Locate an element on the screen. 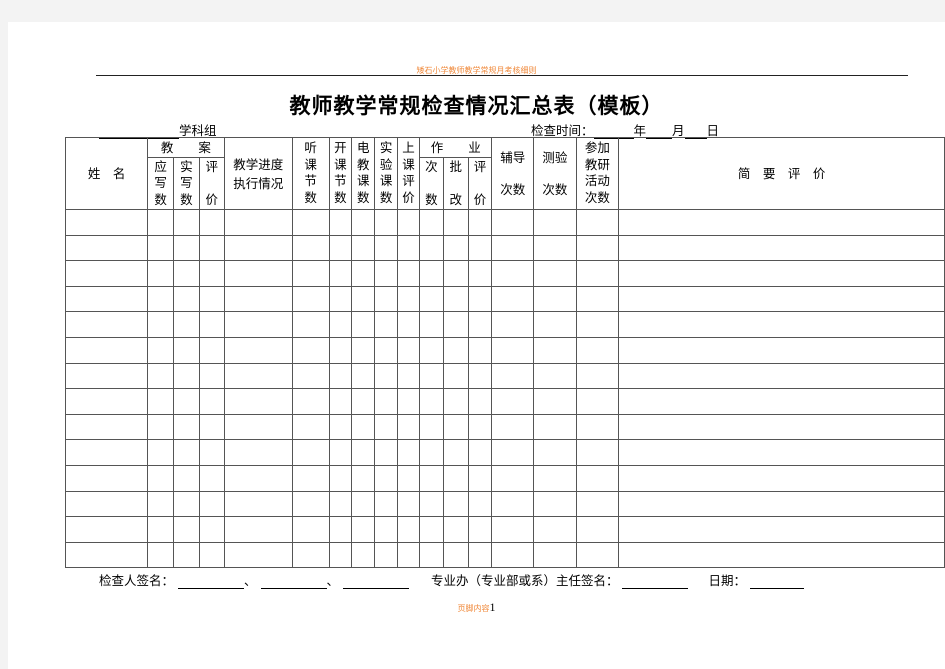 This screenshot has width=945, height=669. date-blank is located at coordinates (776, 582).